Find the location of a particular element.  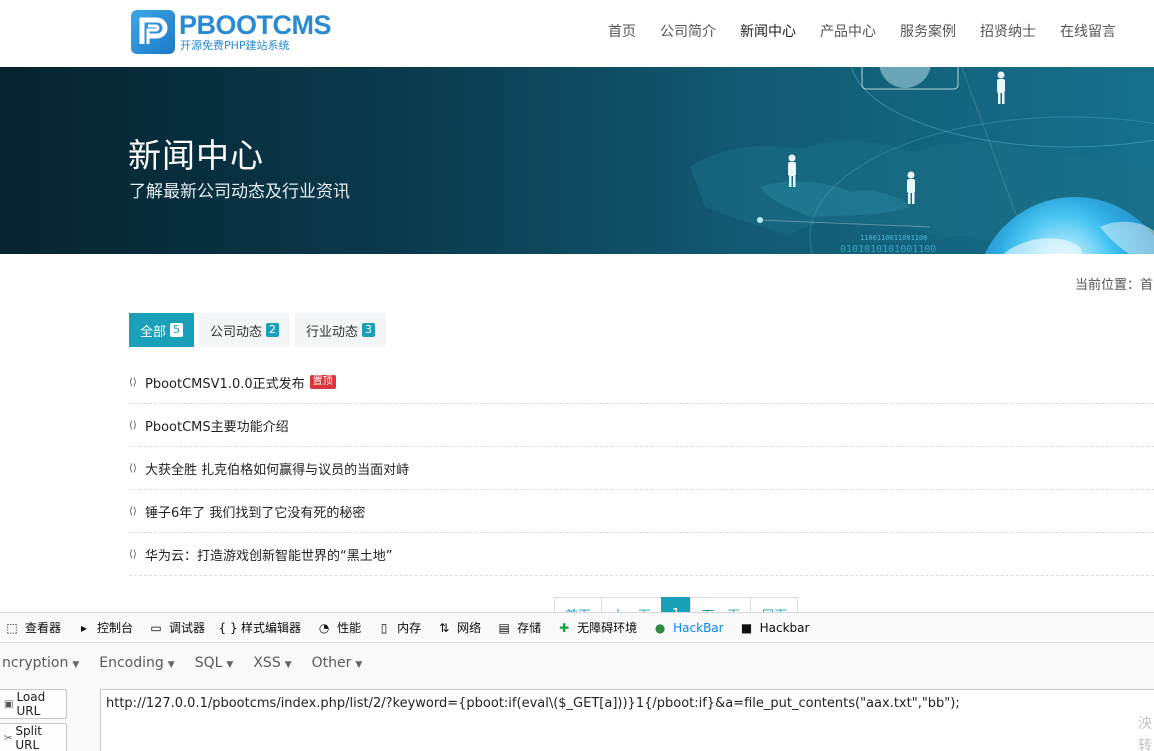

performance-icon: ◔ is located at coordinates (324, 627).